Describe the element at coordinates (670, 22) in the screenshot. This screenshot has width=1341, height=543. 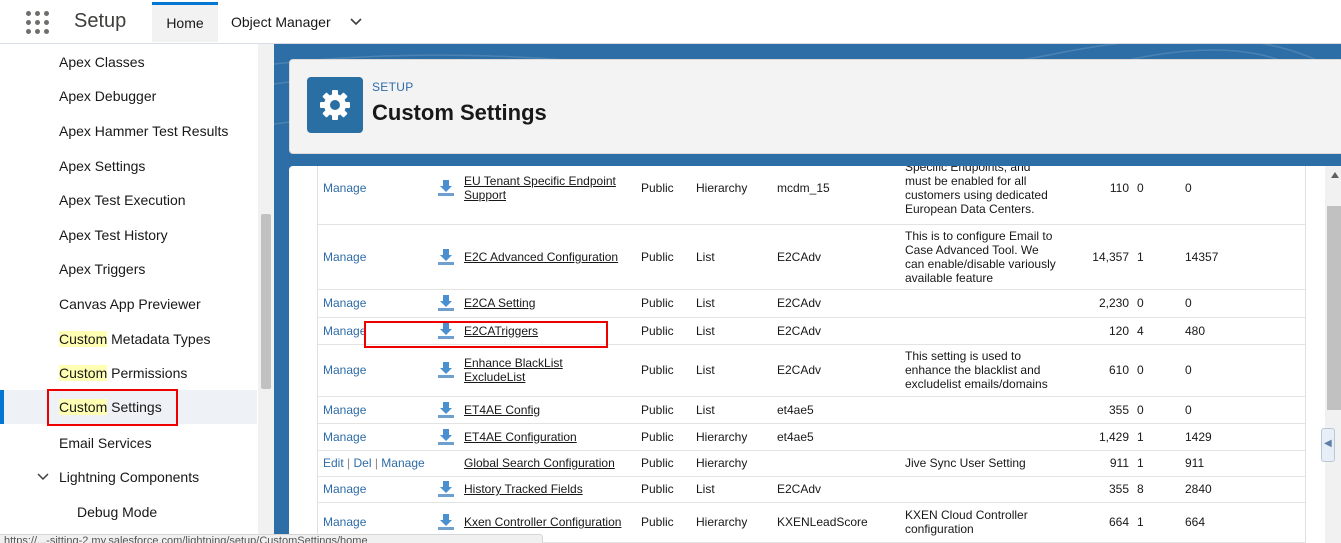
I see `global-header: Setup Home Object Manager` at that location.